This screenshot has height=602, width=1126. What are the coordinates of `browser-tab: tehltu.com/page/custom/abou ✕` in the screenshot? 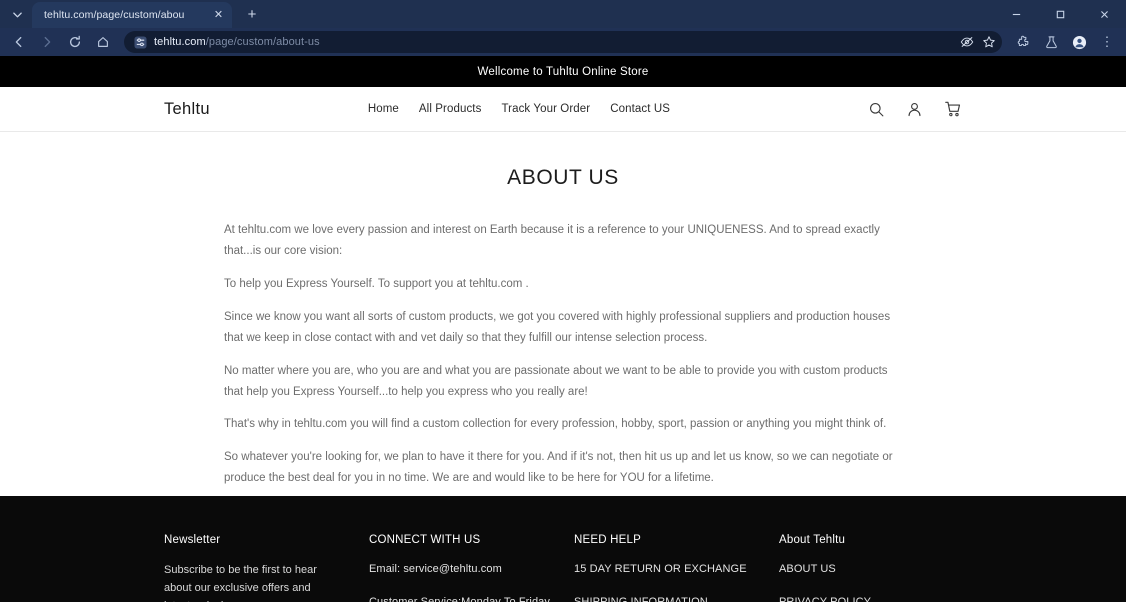 It's located at (132, 15).